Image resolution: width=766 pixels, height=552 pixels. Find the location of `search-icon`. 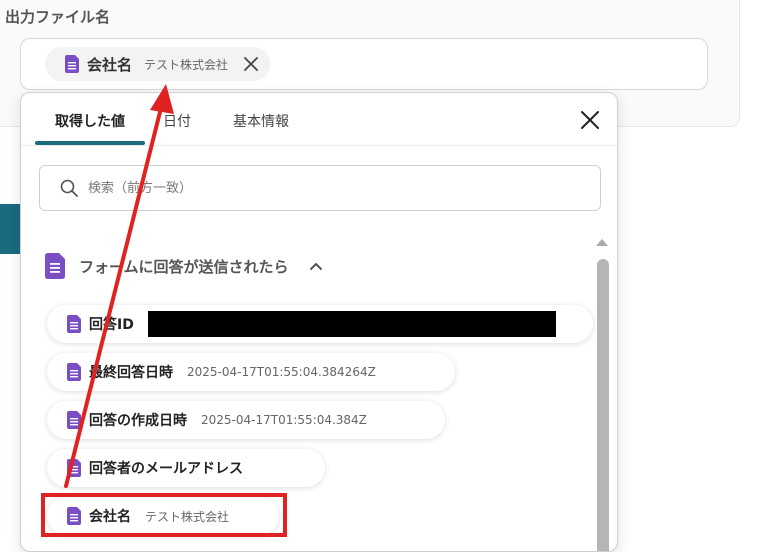

search-icon is located at coordinates (69, 188).